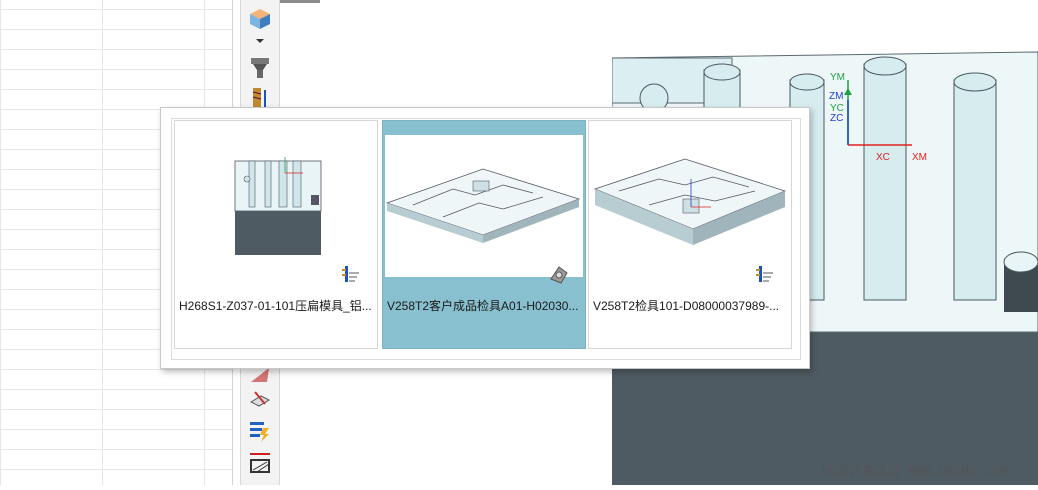 The height and width of the screenshot is (490, 1038). What do you see at coordinates (260, 67) in the screenshot?
I see `countersink-icon` at bounding box center [260, 67].